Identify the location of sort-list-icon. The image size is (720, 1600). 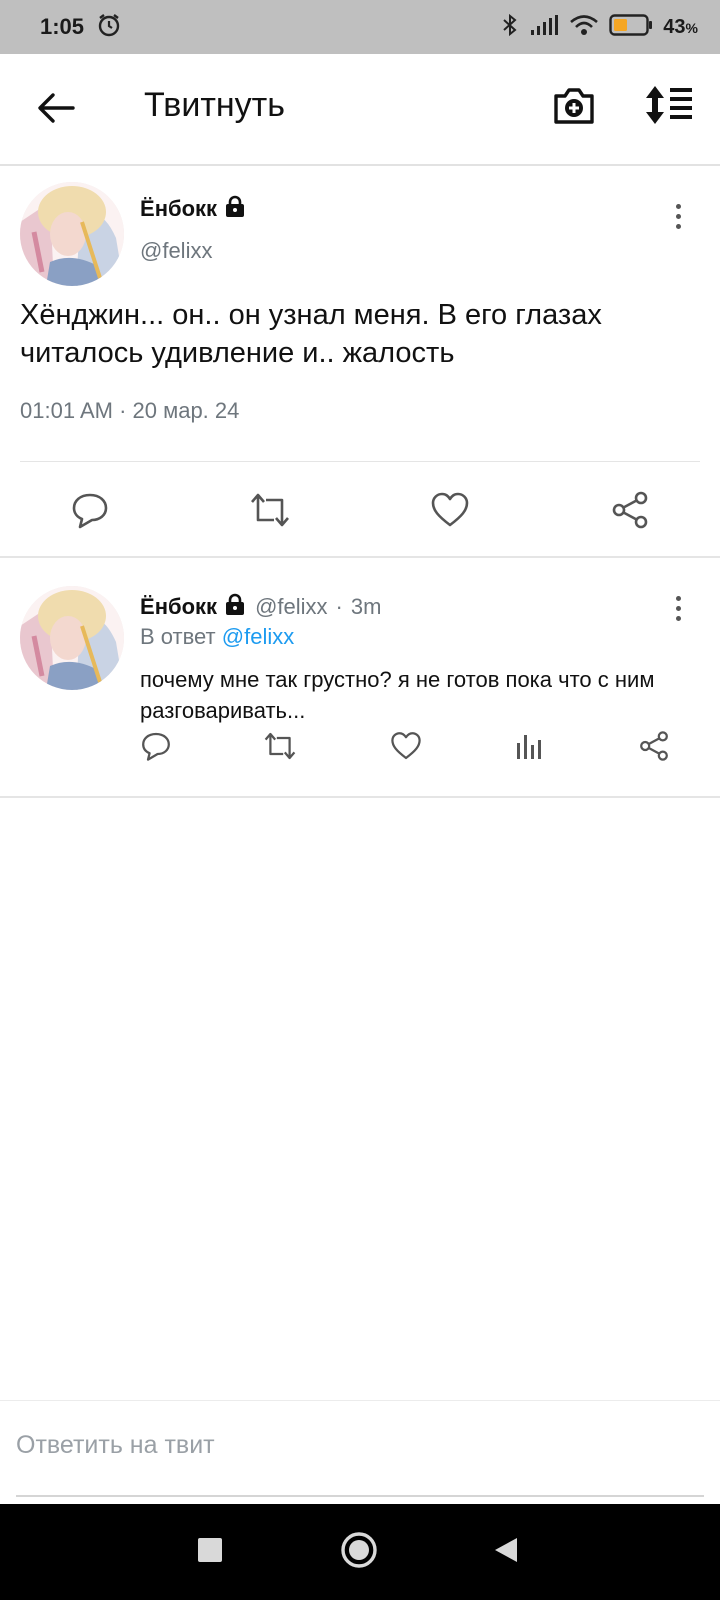
(670, 108).